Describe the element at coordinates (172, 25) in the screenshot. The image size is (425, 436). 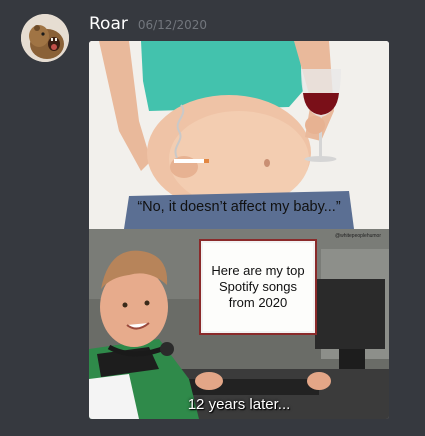
I see `message-timestamp: 06/12/2020` at that location.